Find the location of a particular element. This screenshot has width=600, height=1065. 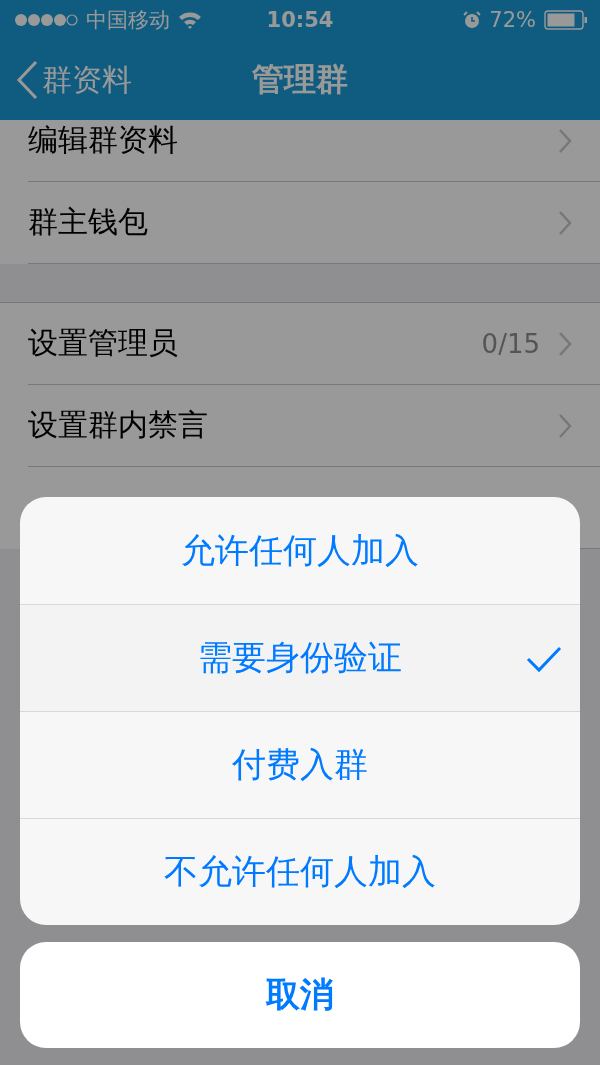

status-time: 10:54 is located at coordinates (300, 20).